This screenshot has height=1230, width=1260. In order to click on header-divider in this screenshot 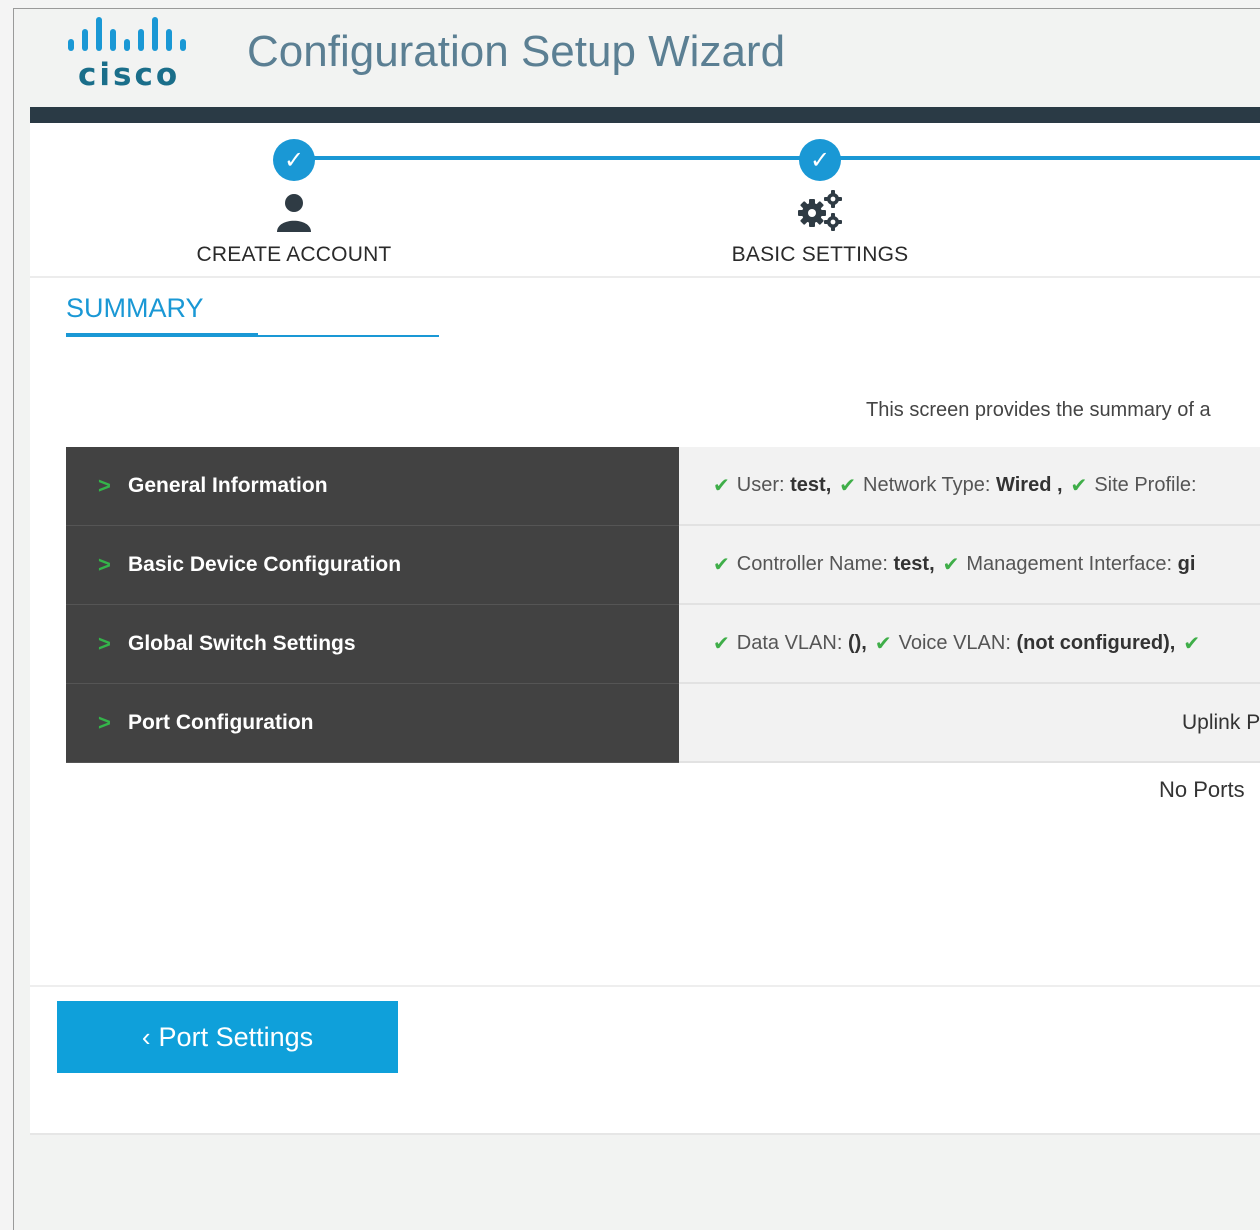, I will do `click(645, 115)`.